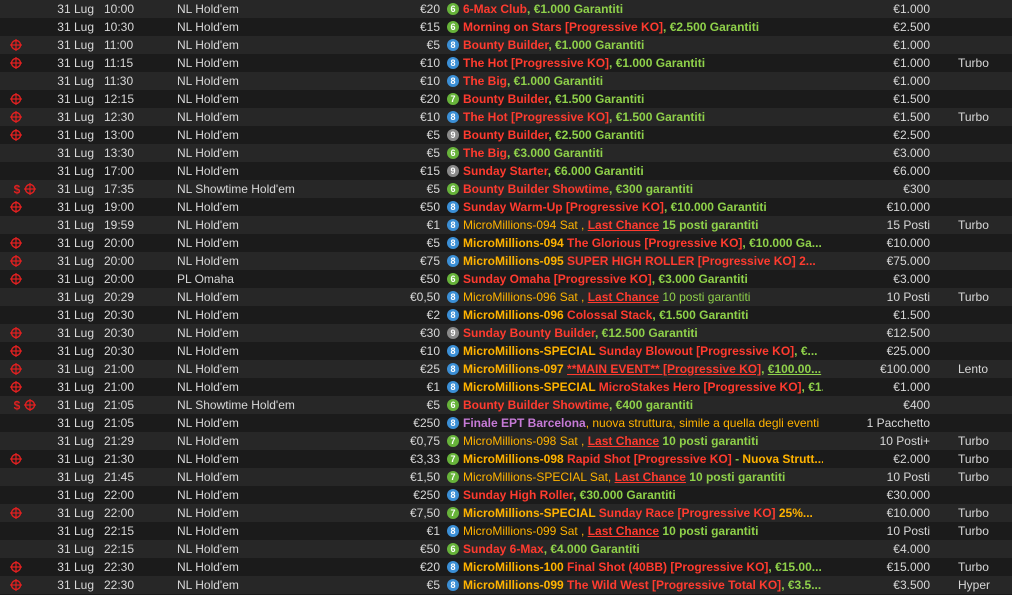 This screenshot has height=595, width=1012. What do you see at coordinates (119, 297) in the screenshot?
I see `tournament-time: 20:29` at bounding box center [119, 297].